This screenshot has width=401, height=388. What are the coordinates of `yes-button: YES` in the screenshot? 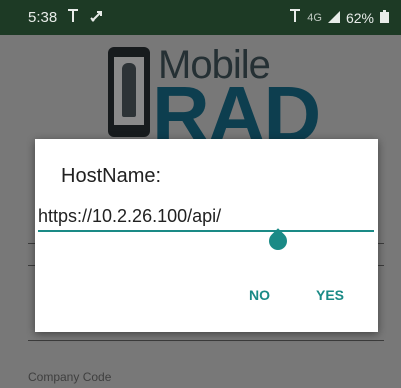 It's located at (330, 295).